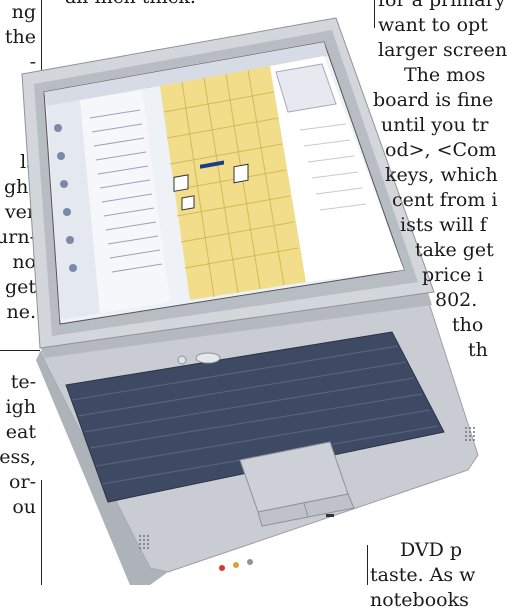  Describe the element at coordinates (456, 300) in the screenshot. I see `text-line: 802.` at that location.